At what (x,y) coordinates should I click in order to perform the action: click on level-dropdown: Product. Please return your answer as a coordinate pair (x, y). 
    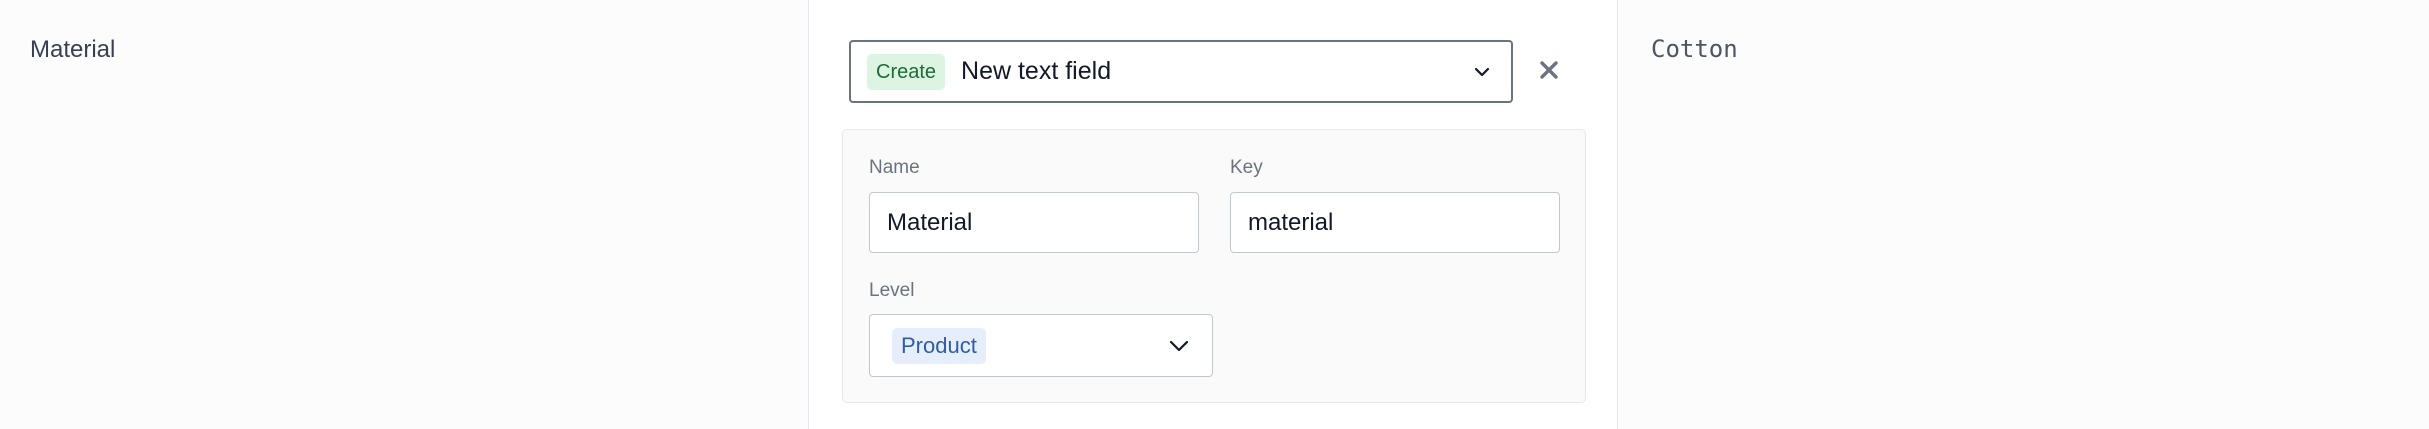
    Looking at the image, I should click on (1041, 345).